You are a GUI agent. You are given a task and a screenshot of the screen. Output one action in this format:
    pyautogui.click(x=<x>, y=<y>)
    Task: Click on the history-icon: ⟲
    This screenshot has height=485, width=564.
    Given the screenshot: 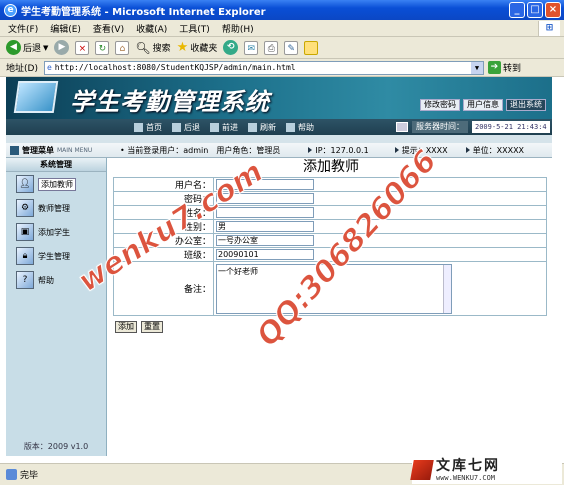 What is the action you would take?
    pyautogui.click(x=231, y=47)
    